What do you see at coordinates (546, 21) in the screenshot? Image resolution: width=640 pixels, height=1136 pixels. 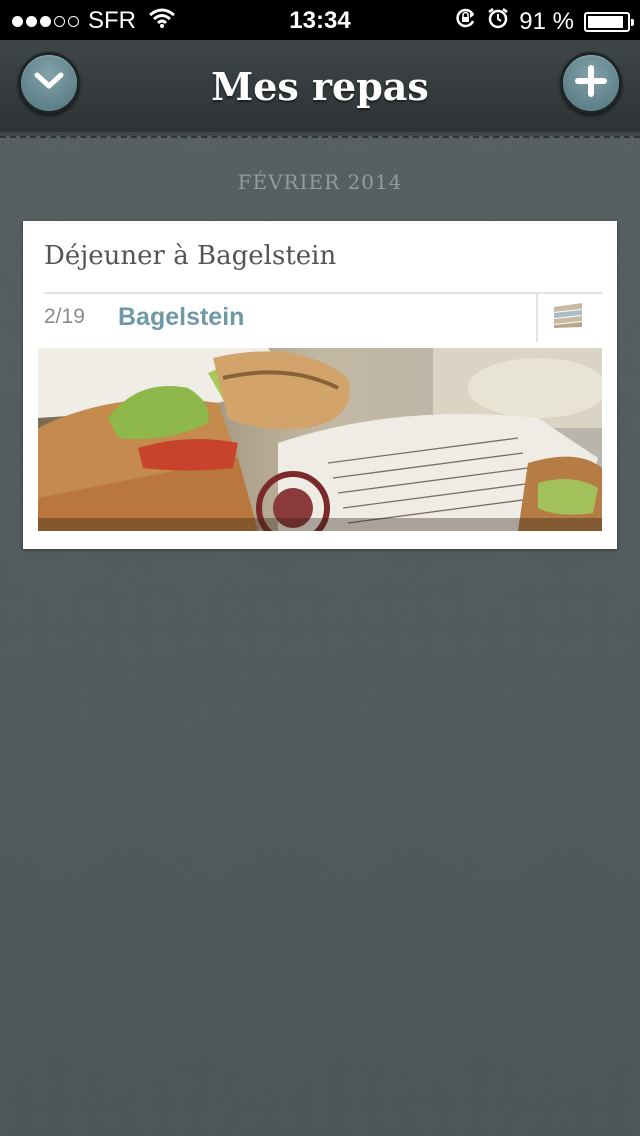 I see `battery-percent: 91 %` at bounding box center [546, 21].